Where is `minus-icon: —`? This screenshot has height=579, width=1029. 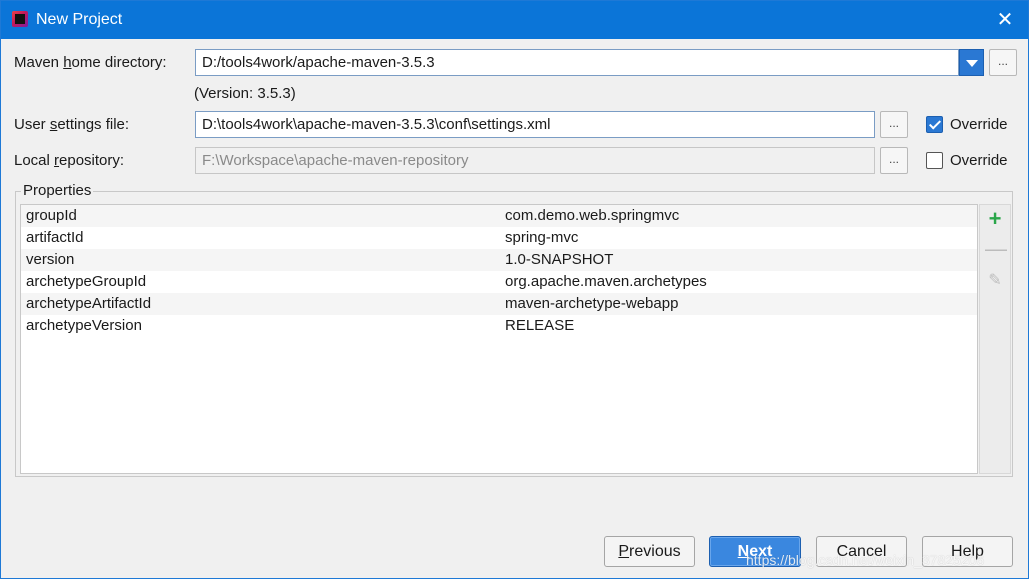
minus-icon: — is located at coordinates (996, 249).